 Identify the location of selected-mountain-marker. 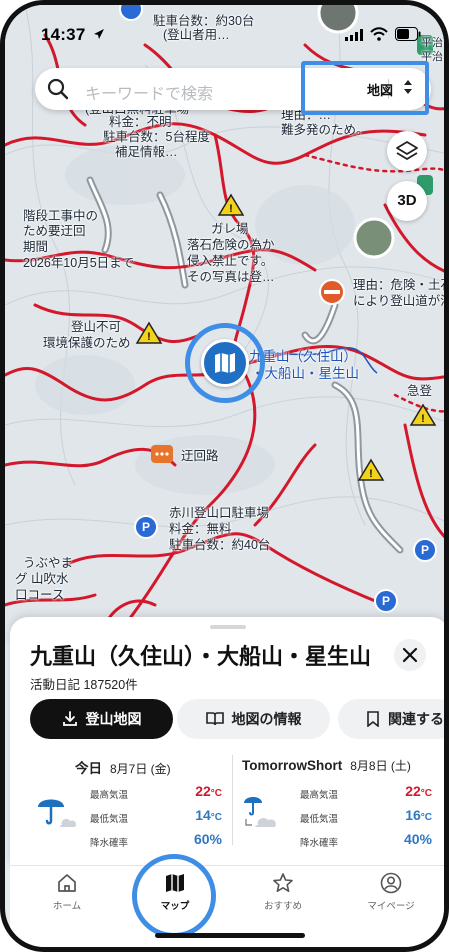
(225, 363).